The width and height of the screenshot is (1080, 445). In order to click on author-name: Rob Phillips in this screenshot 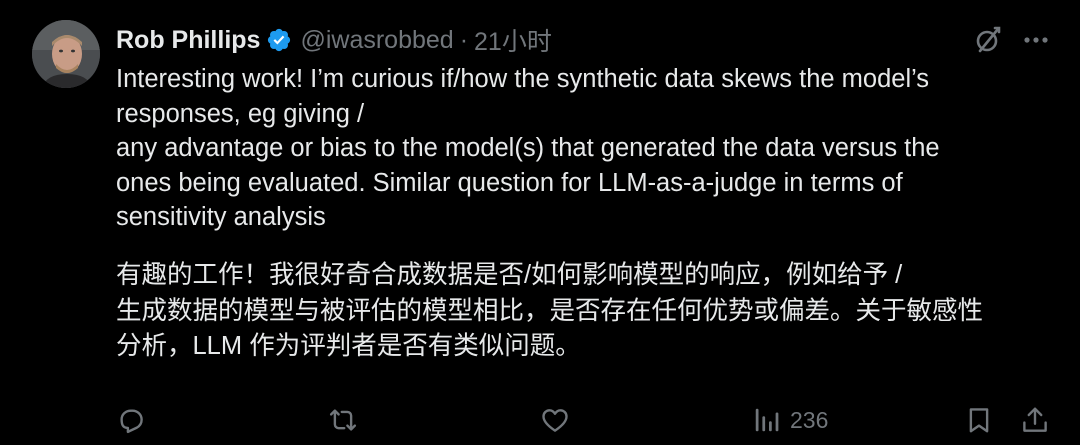, I will do `click(188, 40)`.